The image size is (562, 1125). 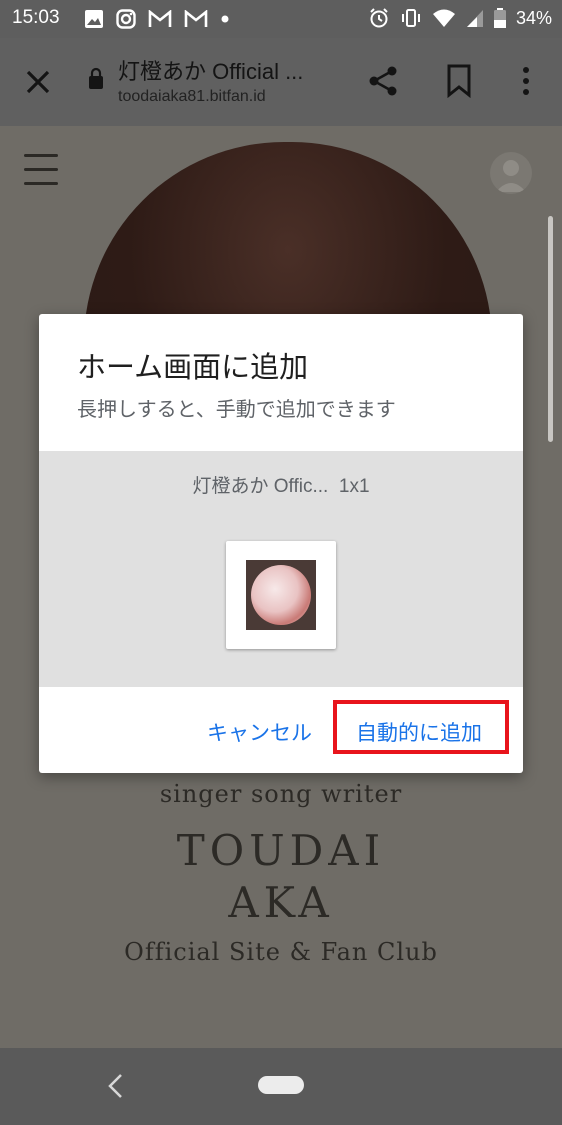 What do you see at coordinates (192, 97) in the screenshot?
I see `page-url: toodaiaka81.bitfan.id` at bounding box center [192, 97].